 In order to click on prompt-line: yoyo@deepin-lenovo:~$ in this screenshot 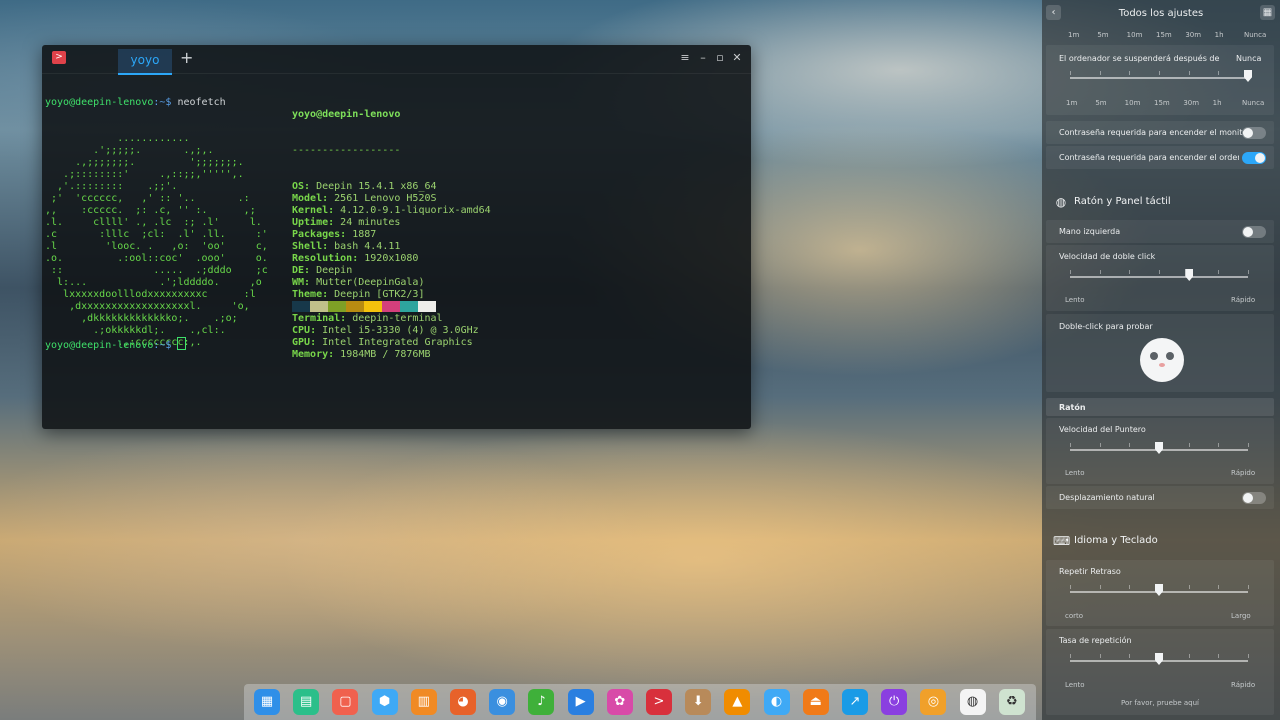, I will do `click(116, 344)`.